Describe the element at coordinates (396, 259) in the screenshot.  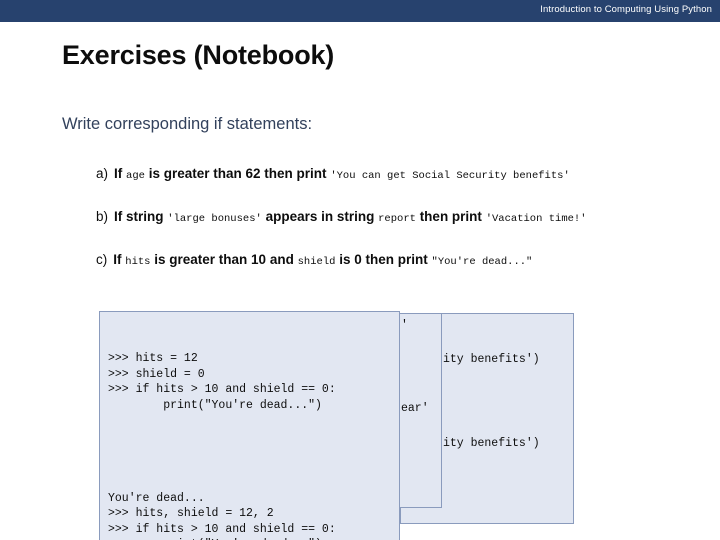
I see `exercise-c-then-print: then print` at that location.